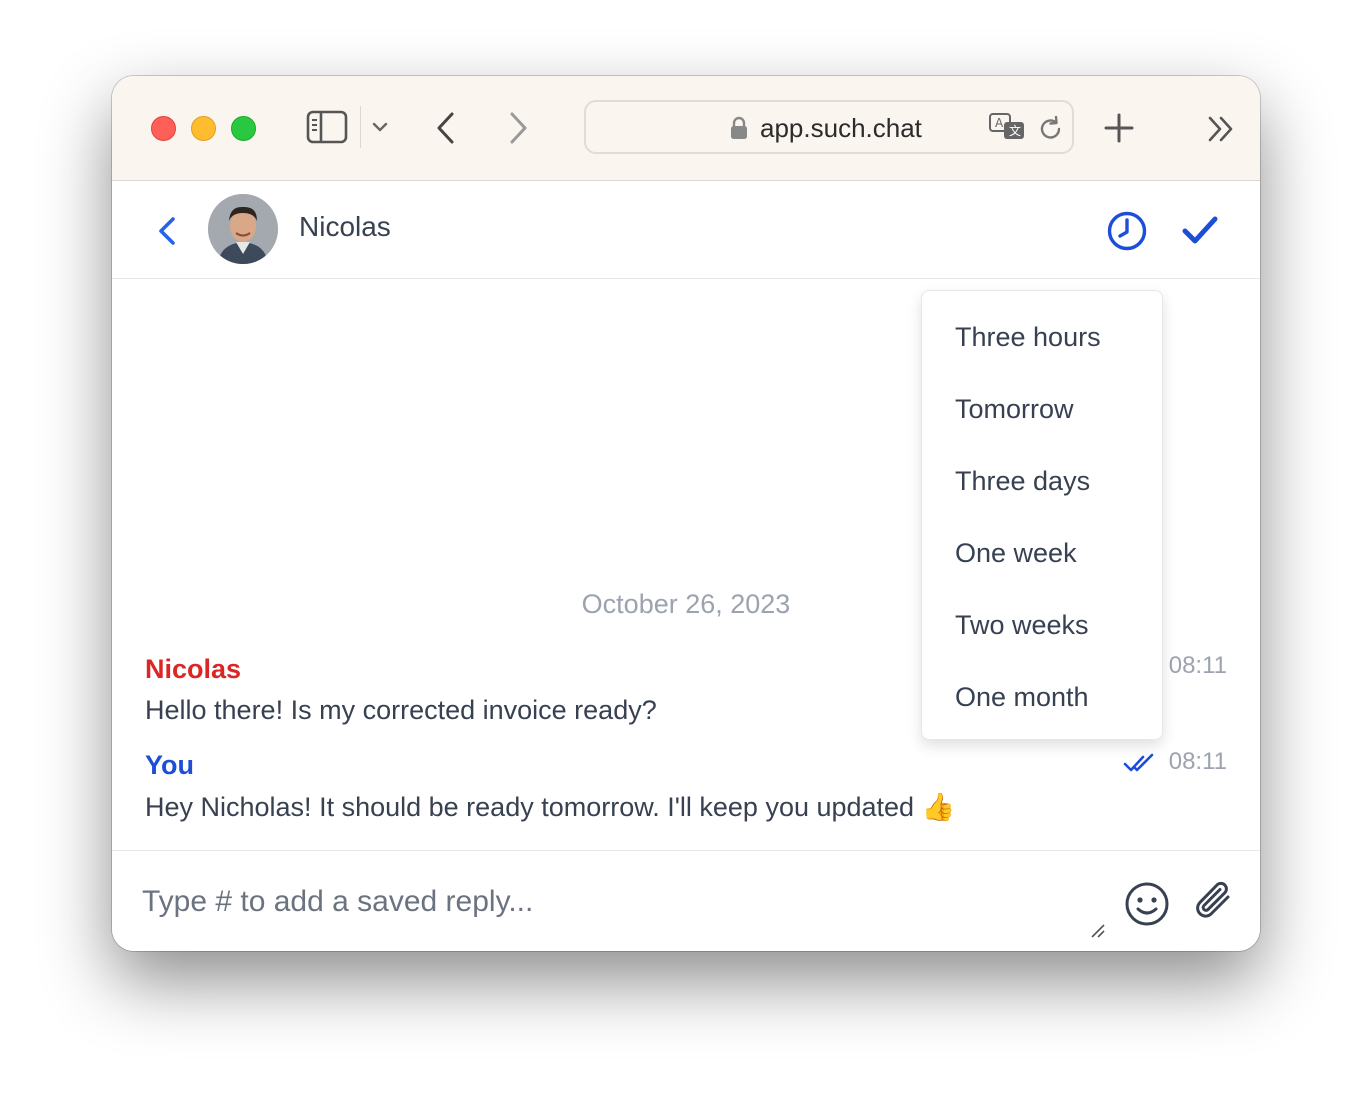  What do you see at coordinates (1138, 762) in the screenshot?
I see `read-double-check-icon` at bounding box center [1138, 762].